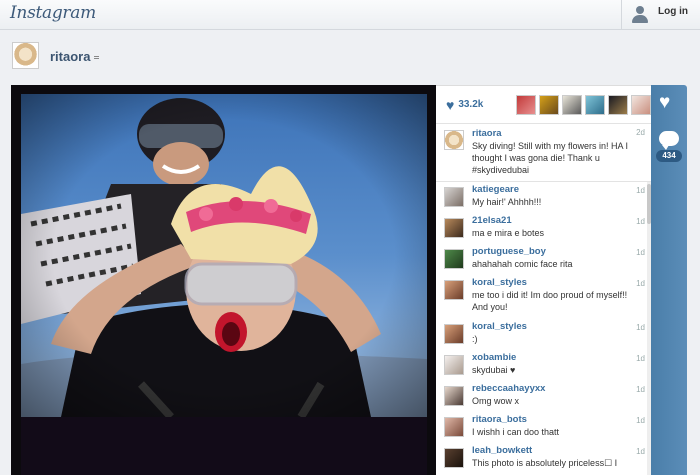 The width and height of the screenshot is (700, 475). I want to click on comment-username: rebeccaahayyxx, so click(554, 389).